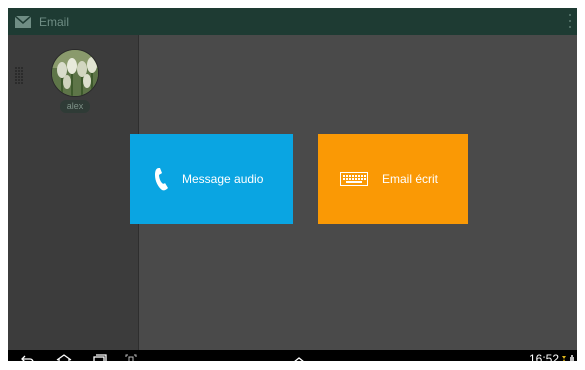 This screenshot has width=585, height=370. What do you see at coordinates (23, 21) in the screenshot?
I see `envelope-icon` at bounding box center [23, 21].